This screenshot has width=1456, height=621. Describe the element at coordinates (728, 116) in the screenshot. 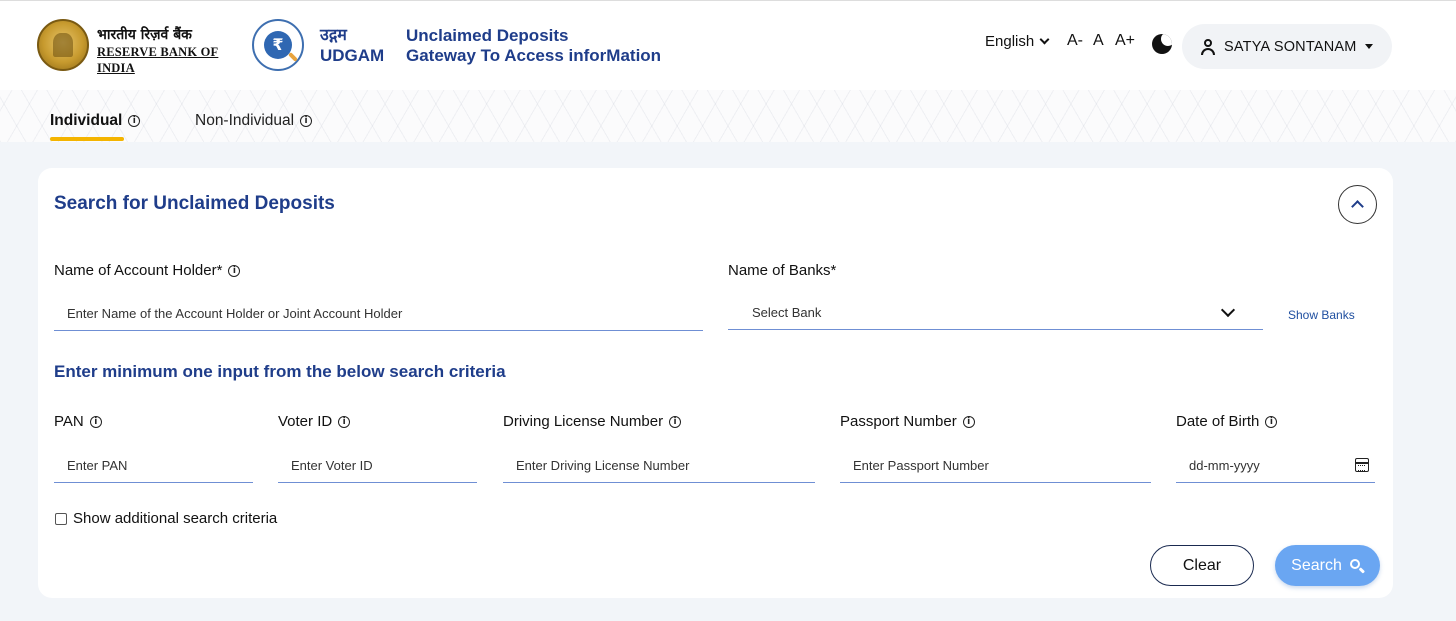

I see `tabs-bar: Individual i Non-Individual i` at that location.